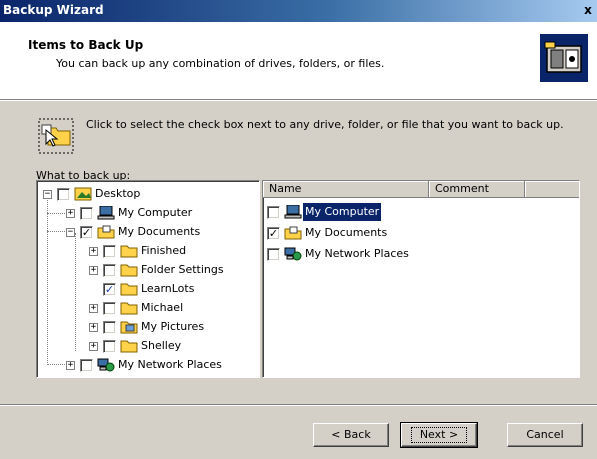  I want to click on tree-item-label: Folder Settings, so click(182, 269).